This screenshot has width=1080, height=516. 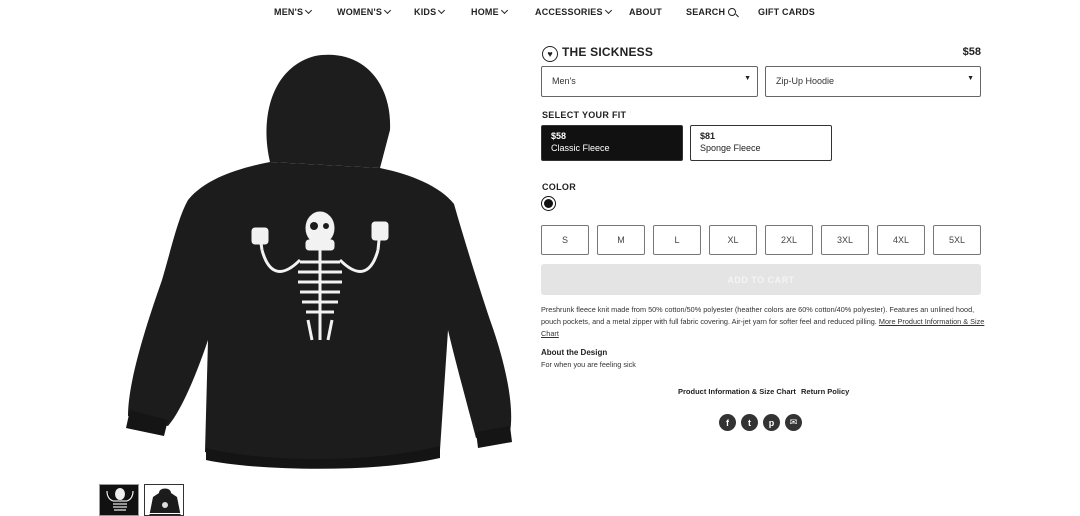 I want to click on swatch-fill, so click(x=548, y=203).